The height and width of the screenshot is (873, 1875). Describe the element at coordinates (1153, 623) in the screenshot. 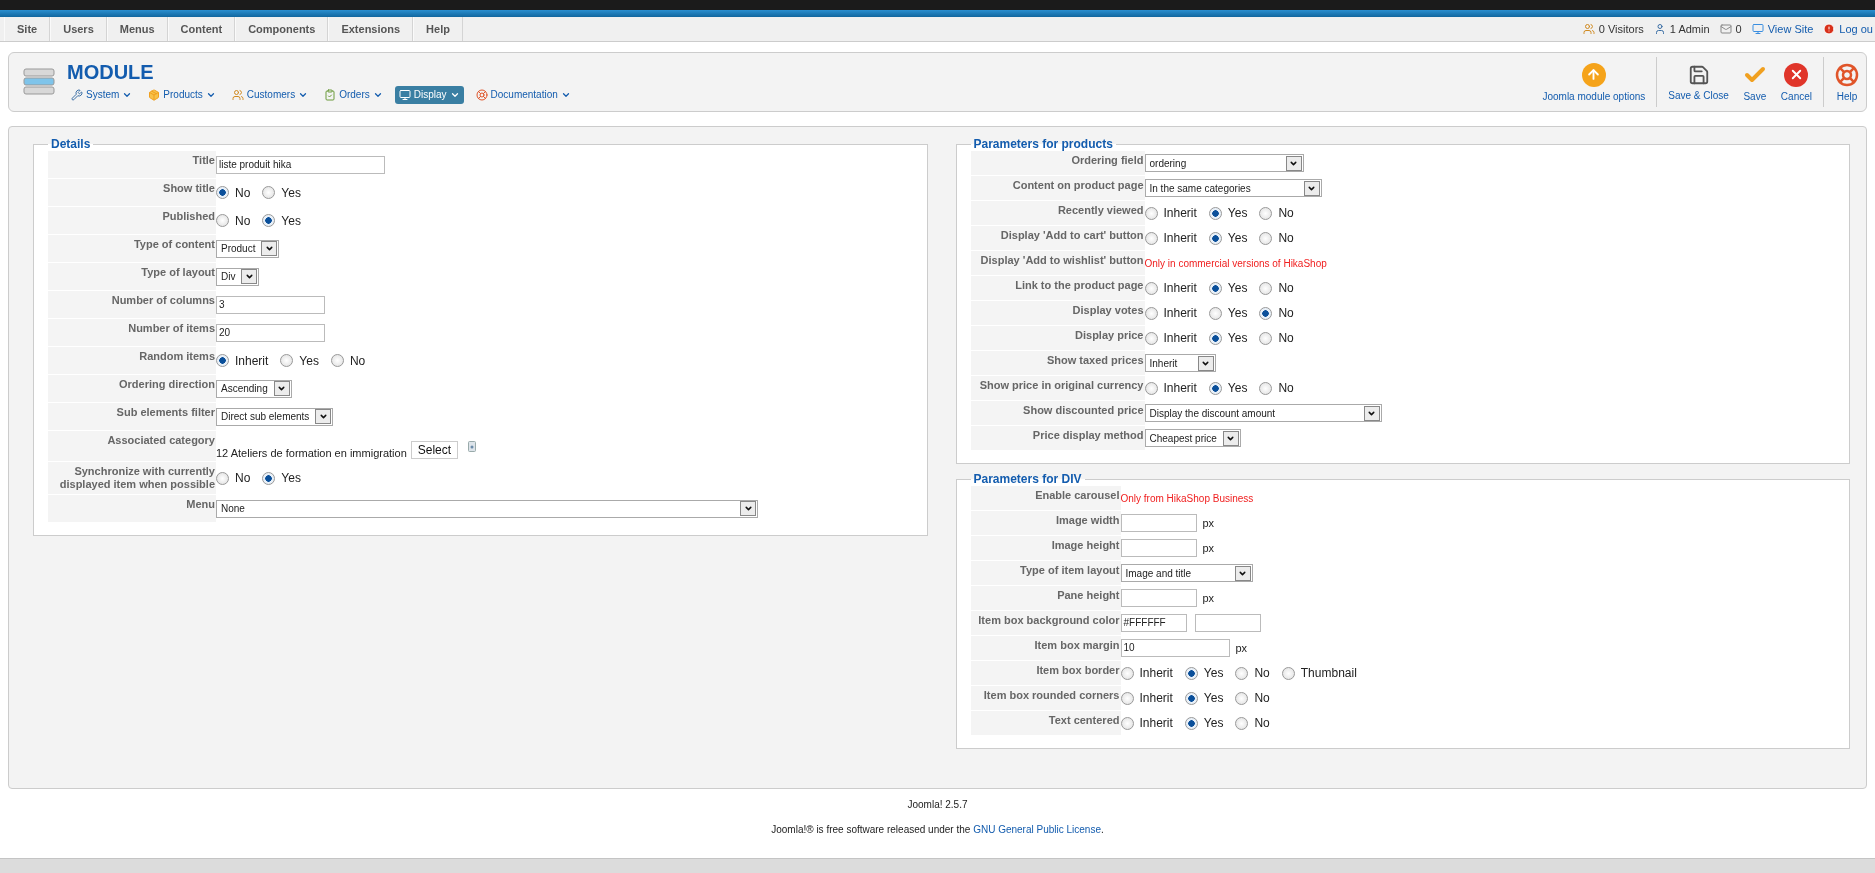

I see `text-field: #FFFFFF` at that location.